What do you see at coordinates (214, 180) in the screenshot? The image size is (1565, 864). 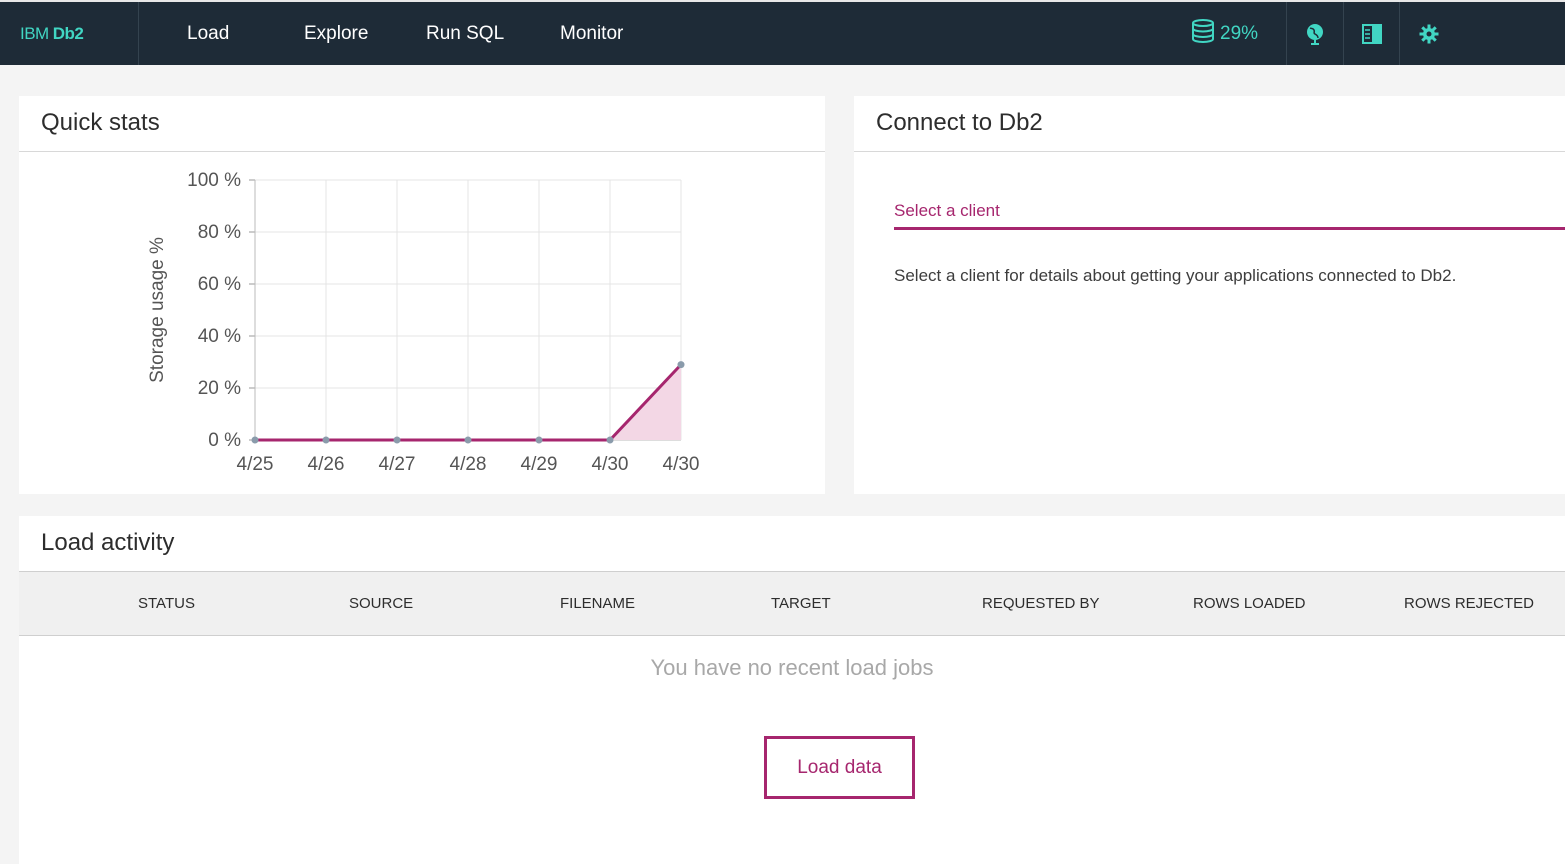 I see `y-tick-label: 100 %` at bounding box center [214, 180].